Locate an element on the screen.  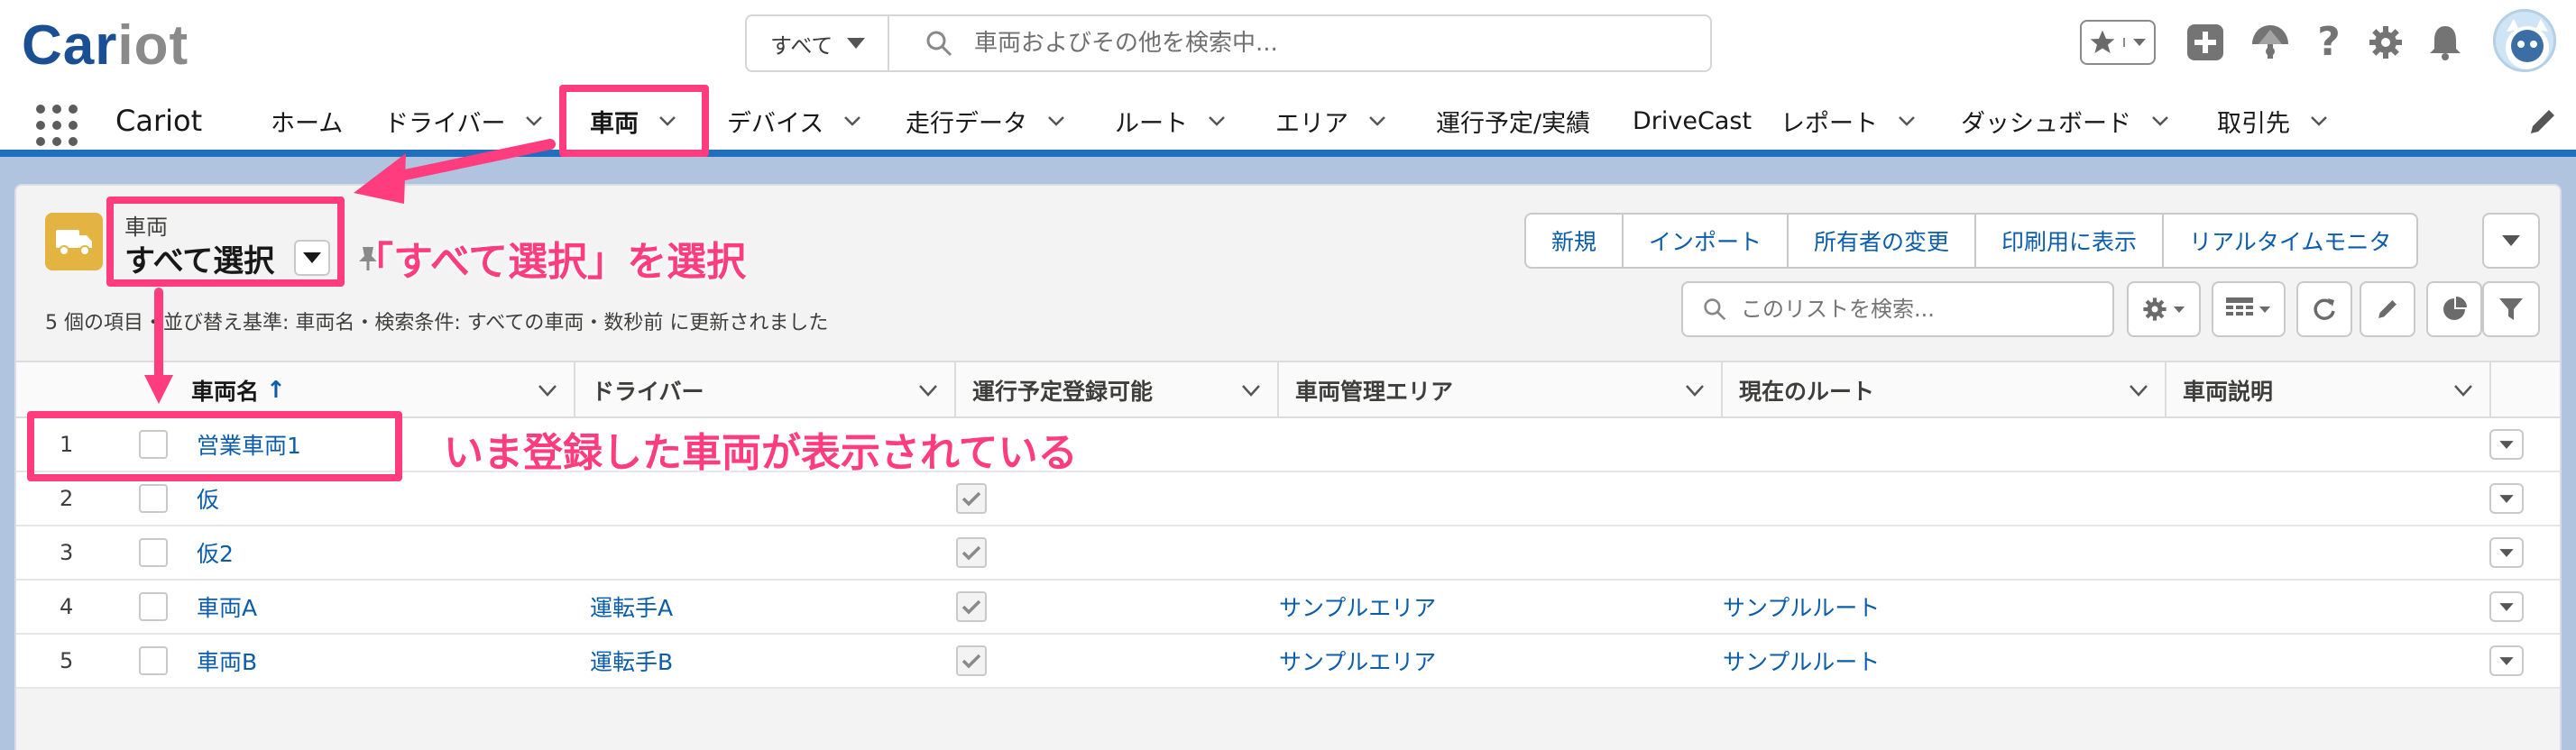
list-controls-button is located at coordinates (2164, 309).